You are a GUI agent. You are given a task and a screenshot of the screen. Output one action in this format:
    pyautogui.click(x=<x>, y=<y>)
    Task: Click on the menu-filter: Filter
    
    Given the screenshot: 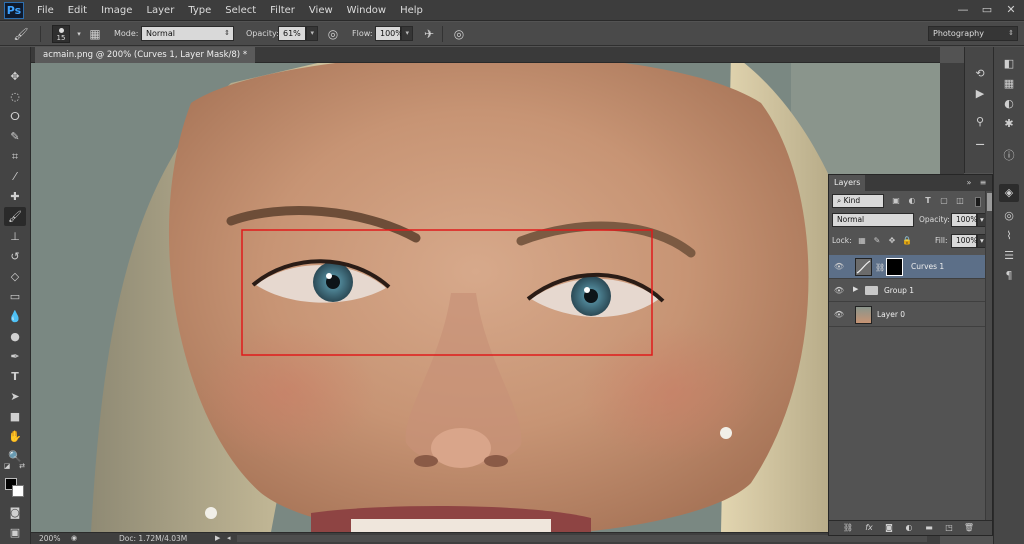 What is the action you would take?
    pyautogui.click(x=282, y=10)
    